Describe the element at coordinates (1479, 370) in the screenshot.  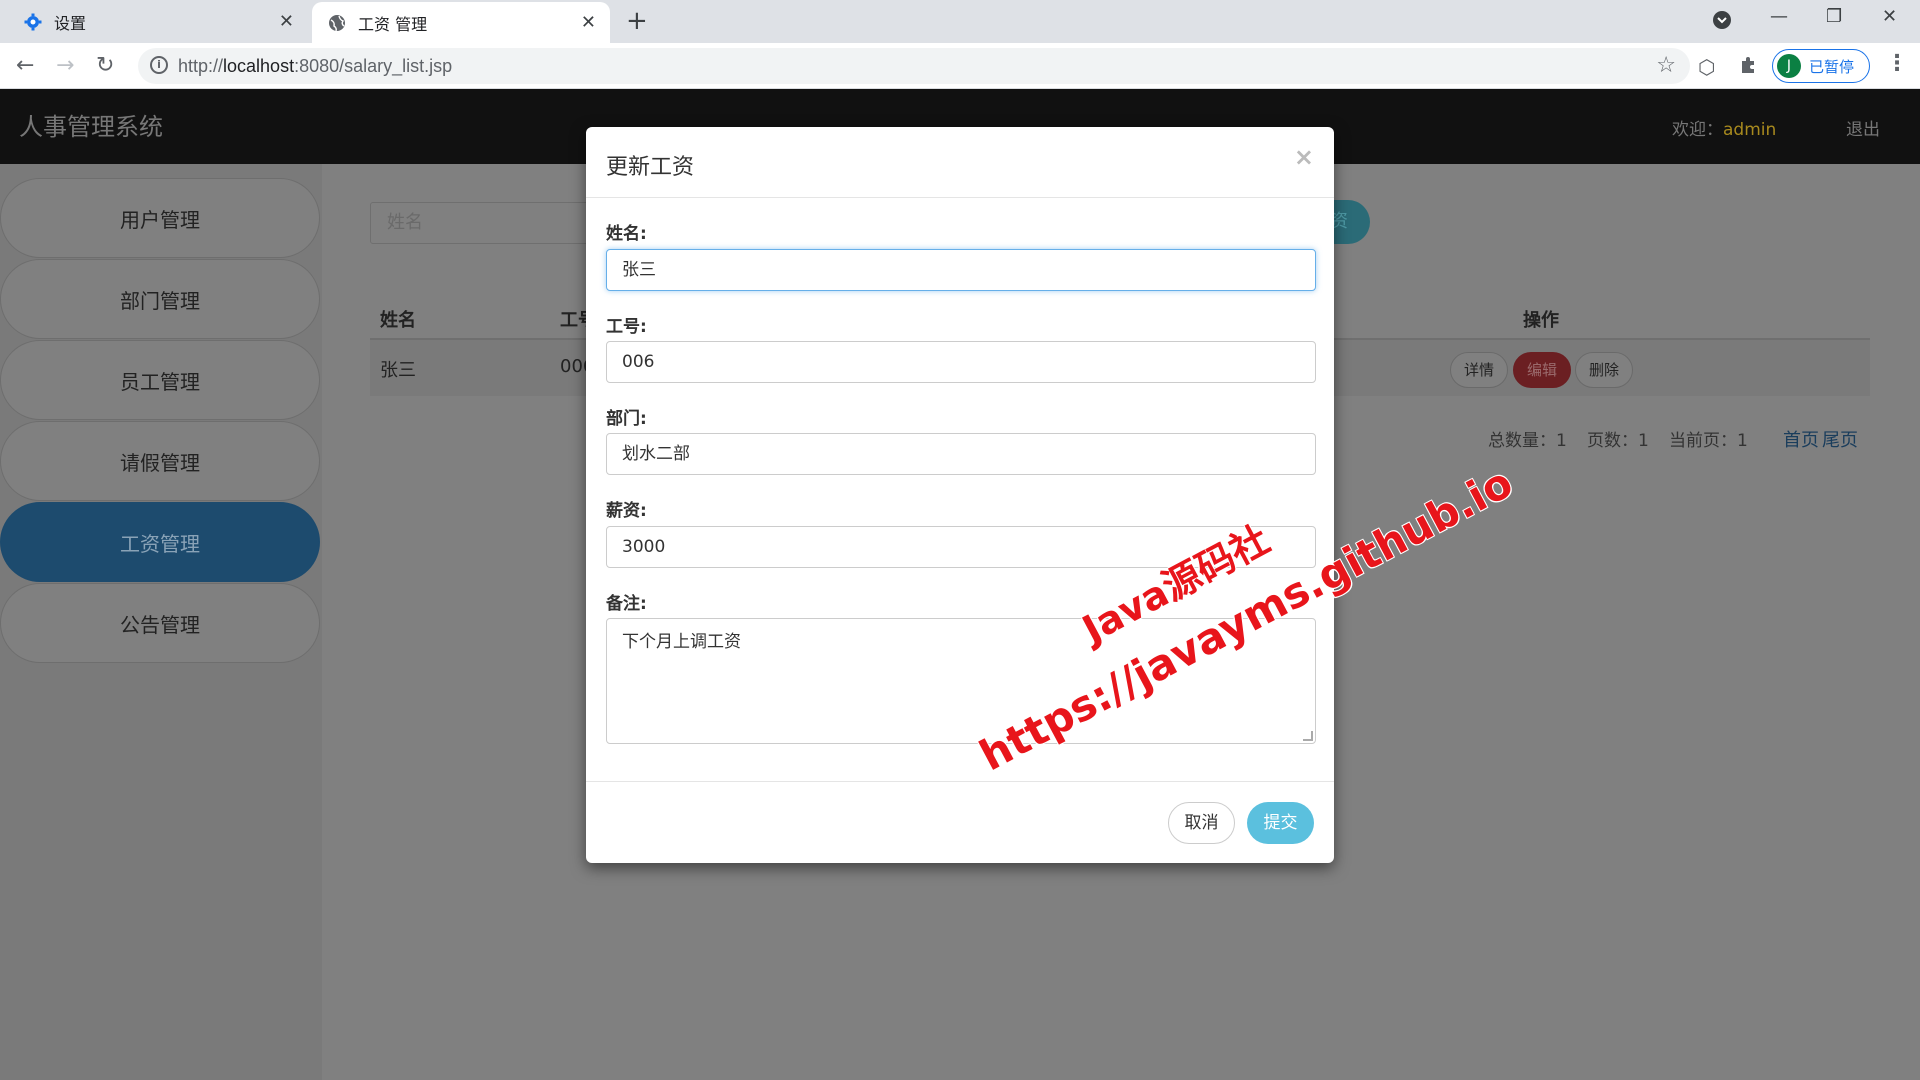
I see `detail-button: 详情` at that location.